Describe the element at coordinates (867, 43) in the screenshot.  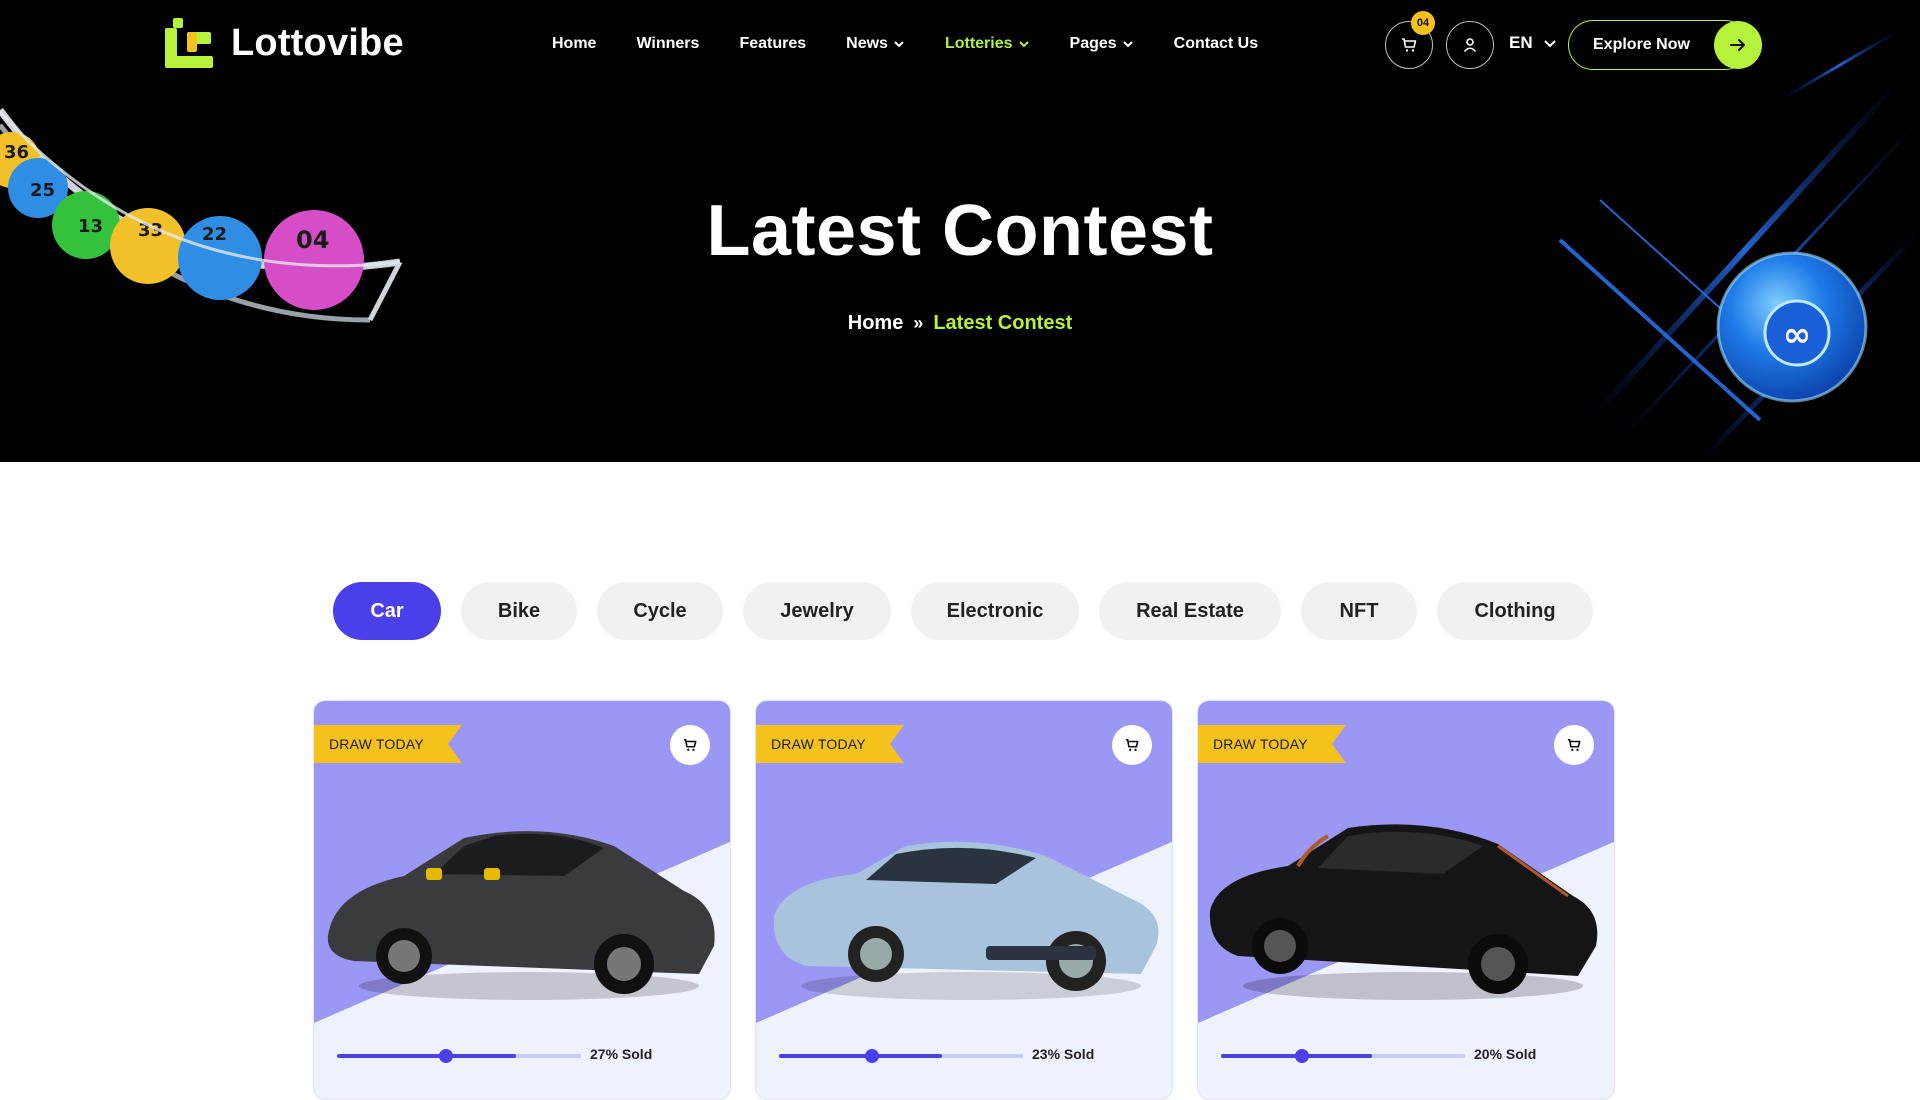
I see `nav-item-label: News` at that location.